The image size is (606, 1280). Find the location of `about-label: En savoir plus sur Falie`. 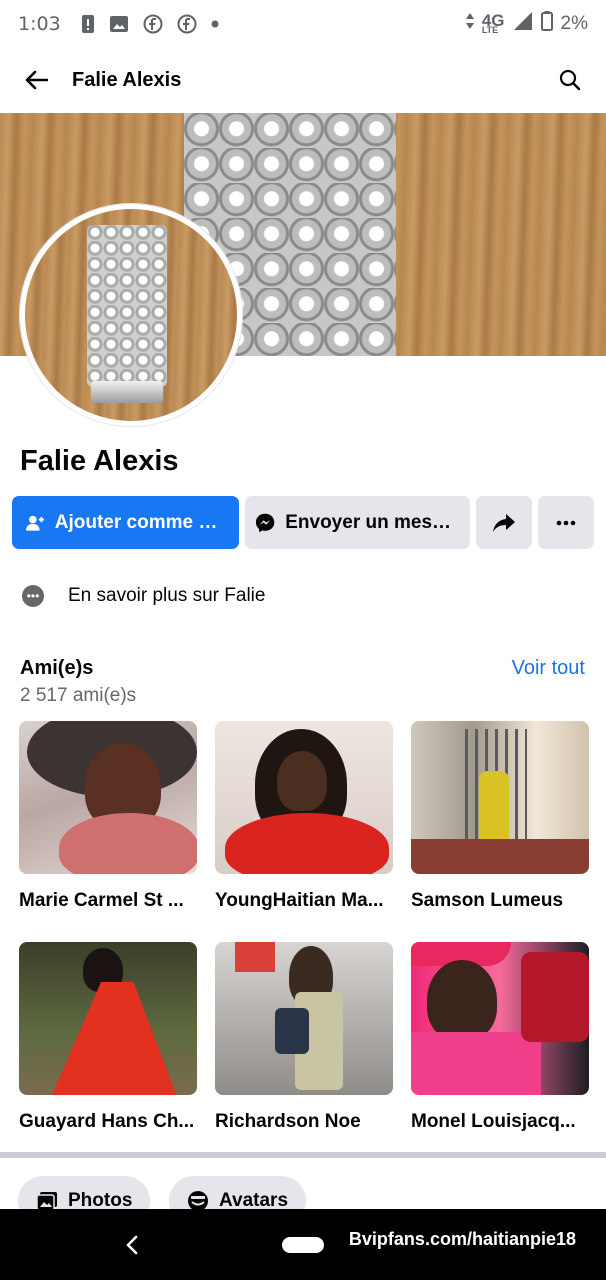

about-label: En savoir plus sur Falie is located at coordinates (167, 595).